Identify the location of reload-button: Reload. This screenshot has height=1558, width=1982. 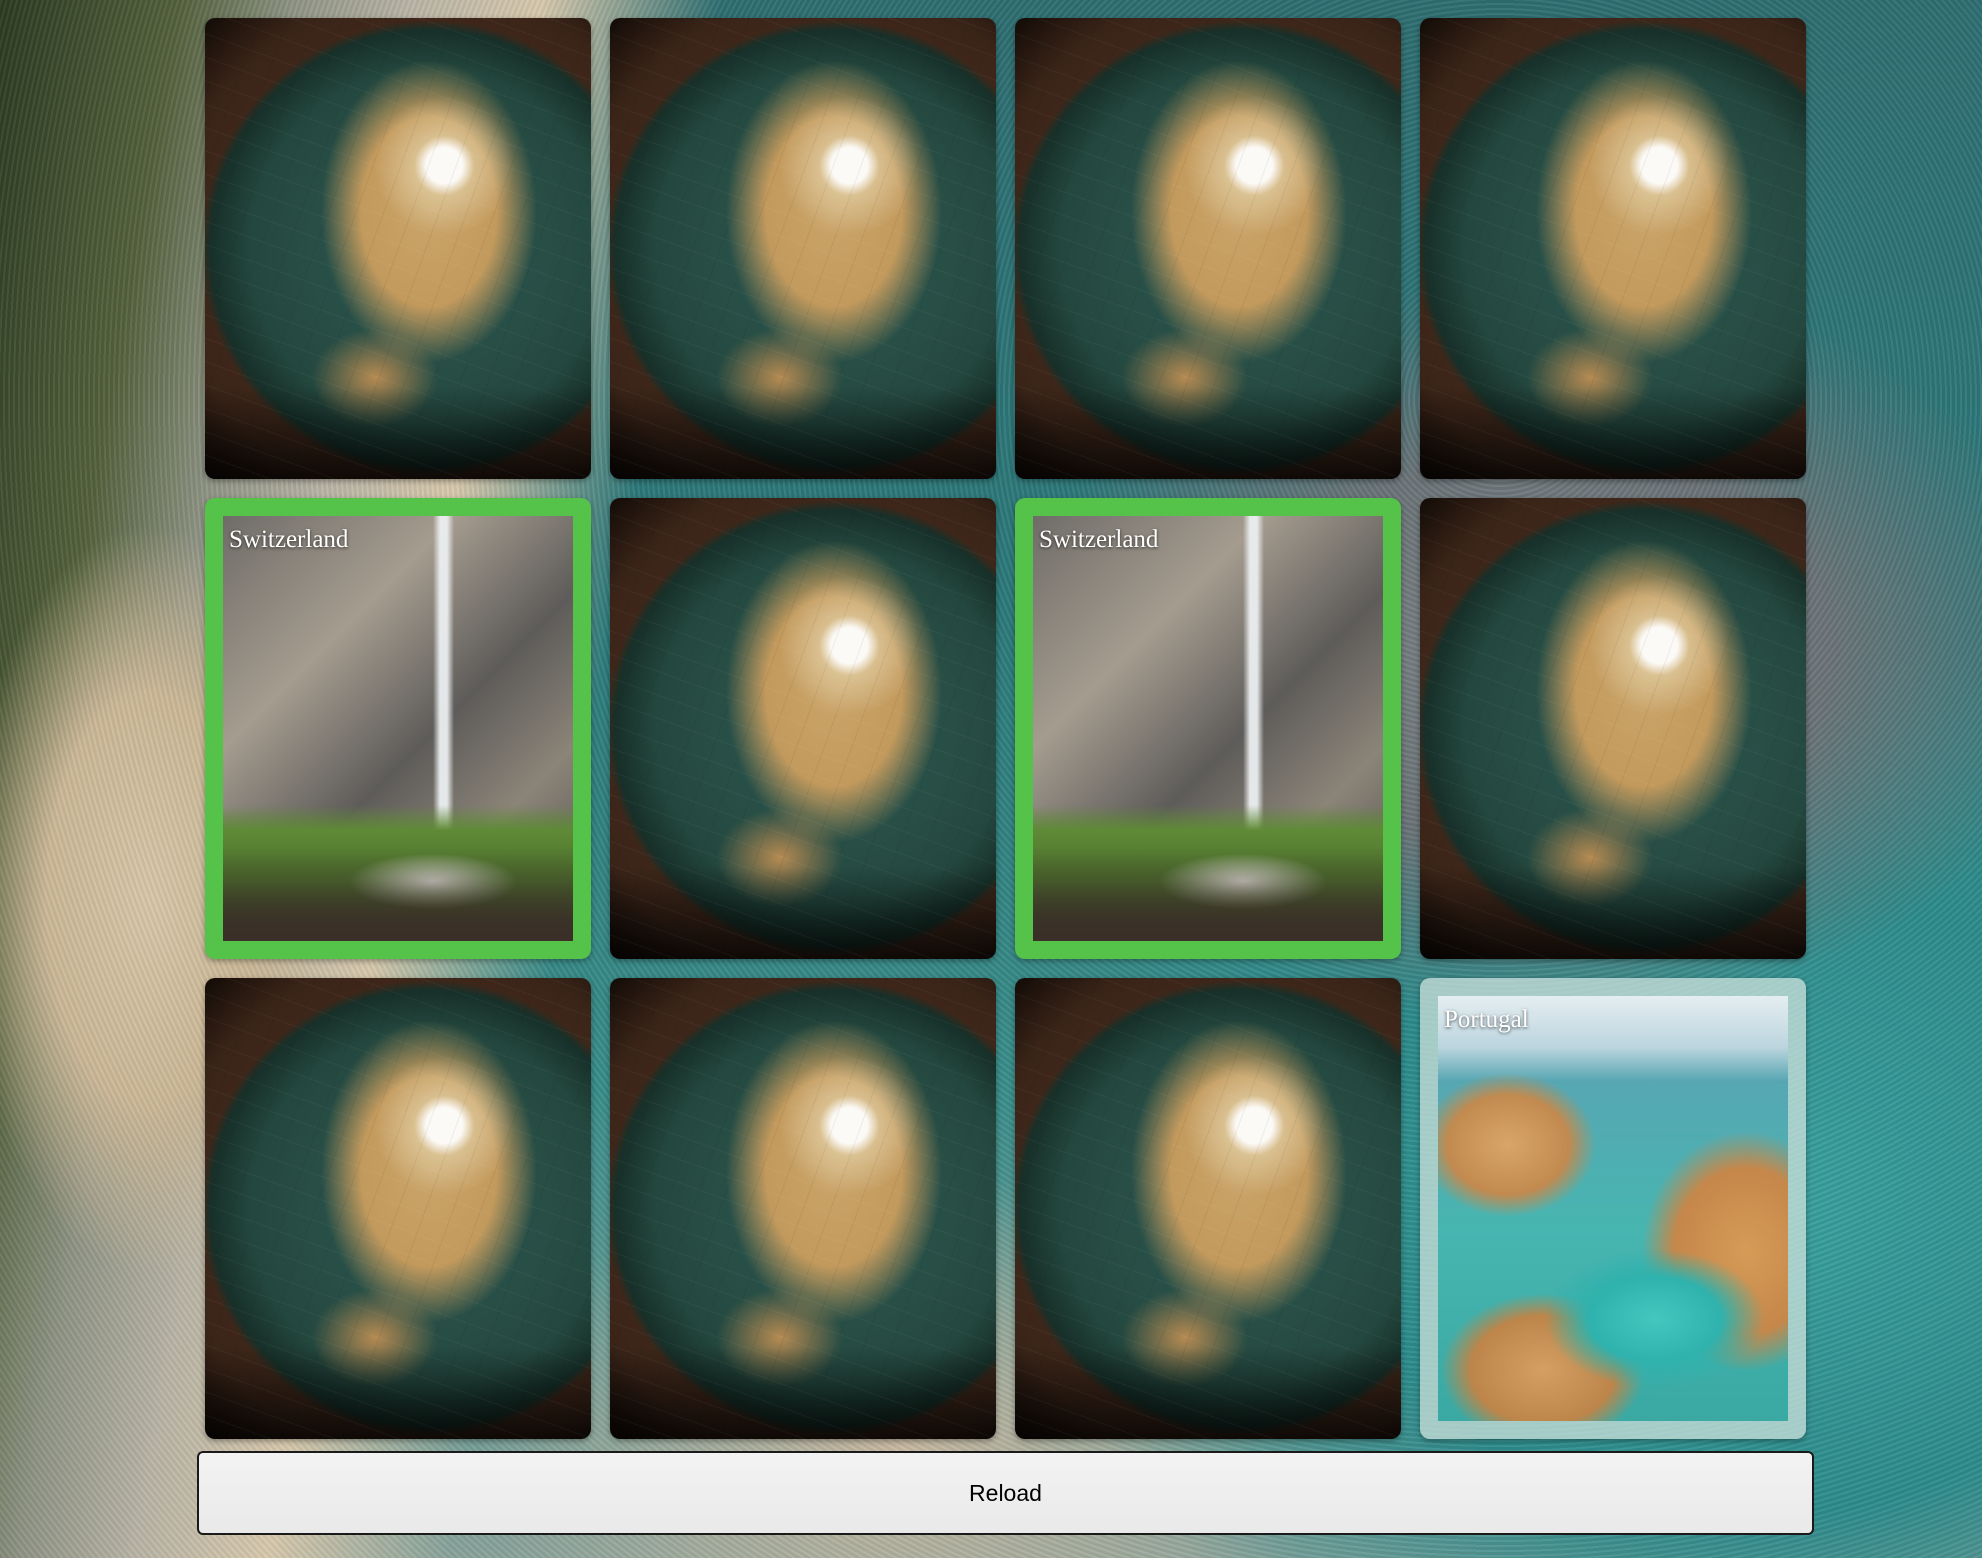
(1005, 1493).